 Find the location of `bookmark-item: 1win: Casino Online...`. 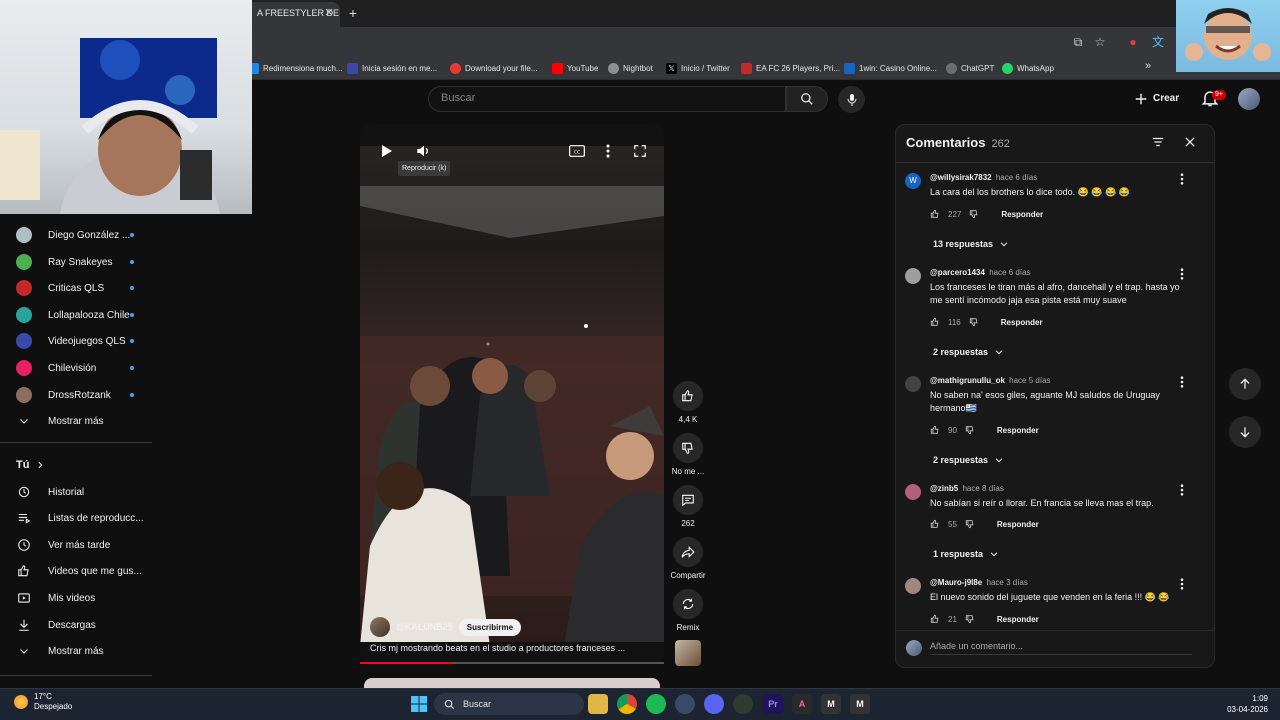

bookmark-item: 1win: Casino Online... is located at coordinates (890, 68).